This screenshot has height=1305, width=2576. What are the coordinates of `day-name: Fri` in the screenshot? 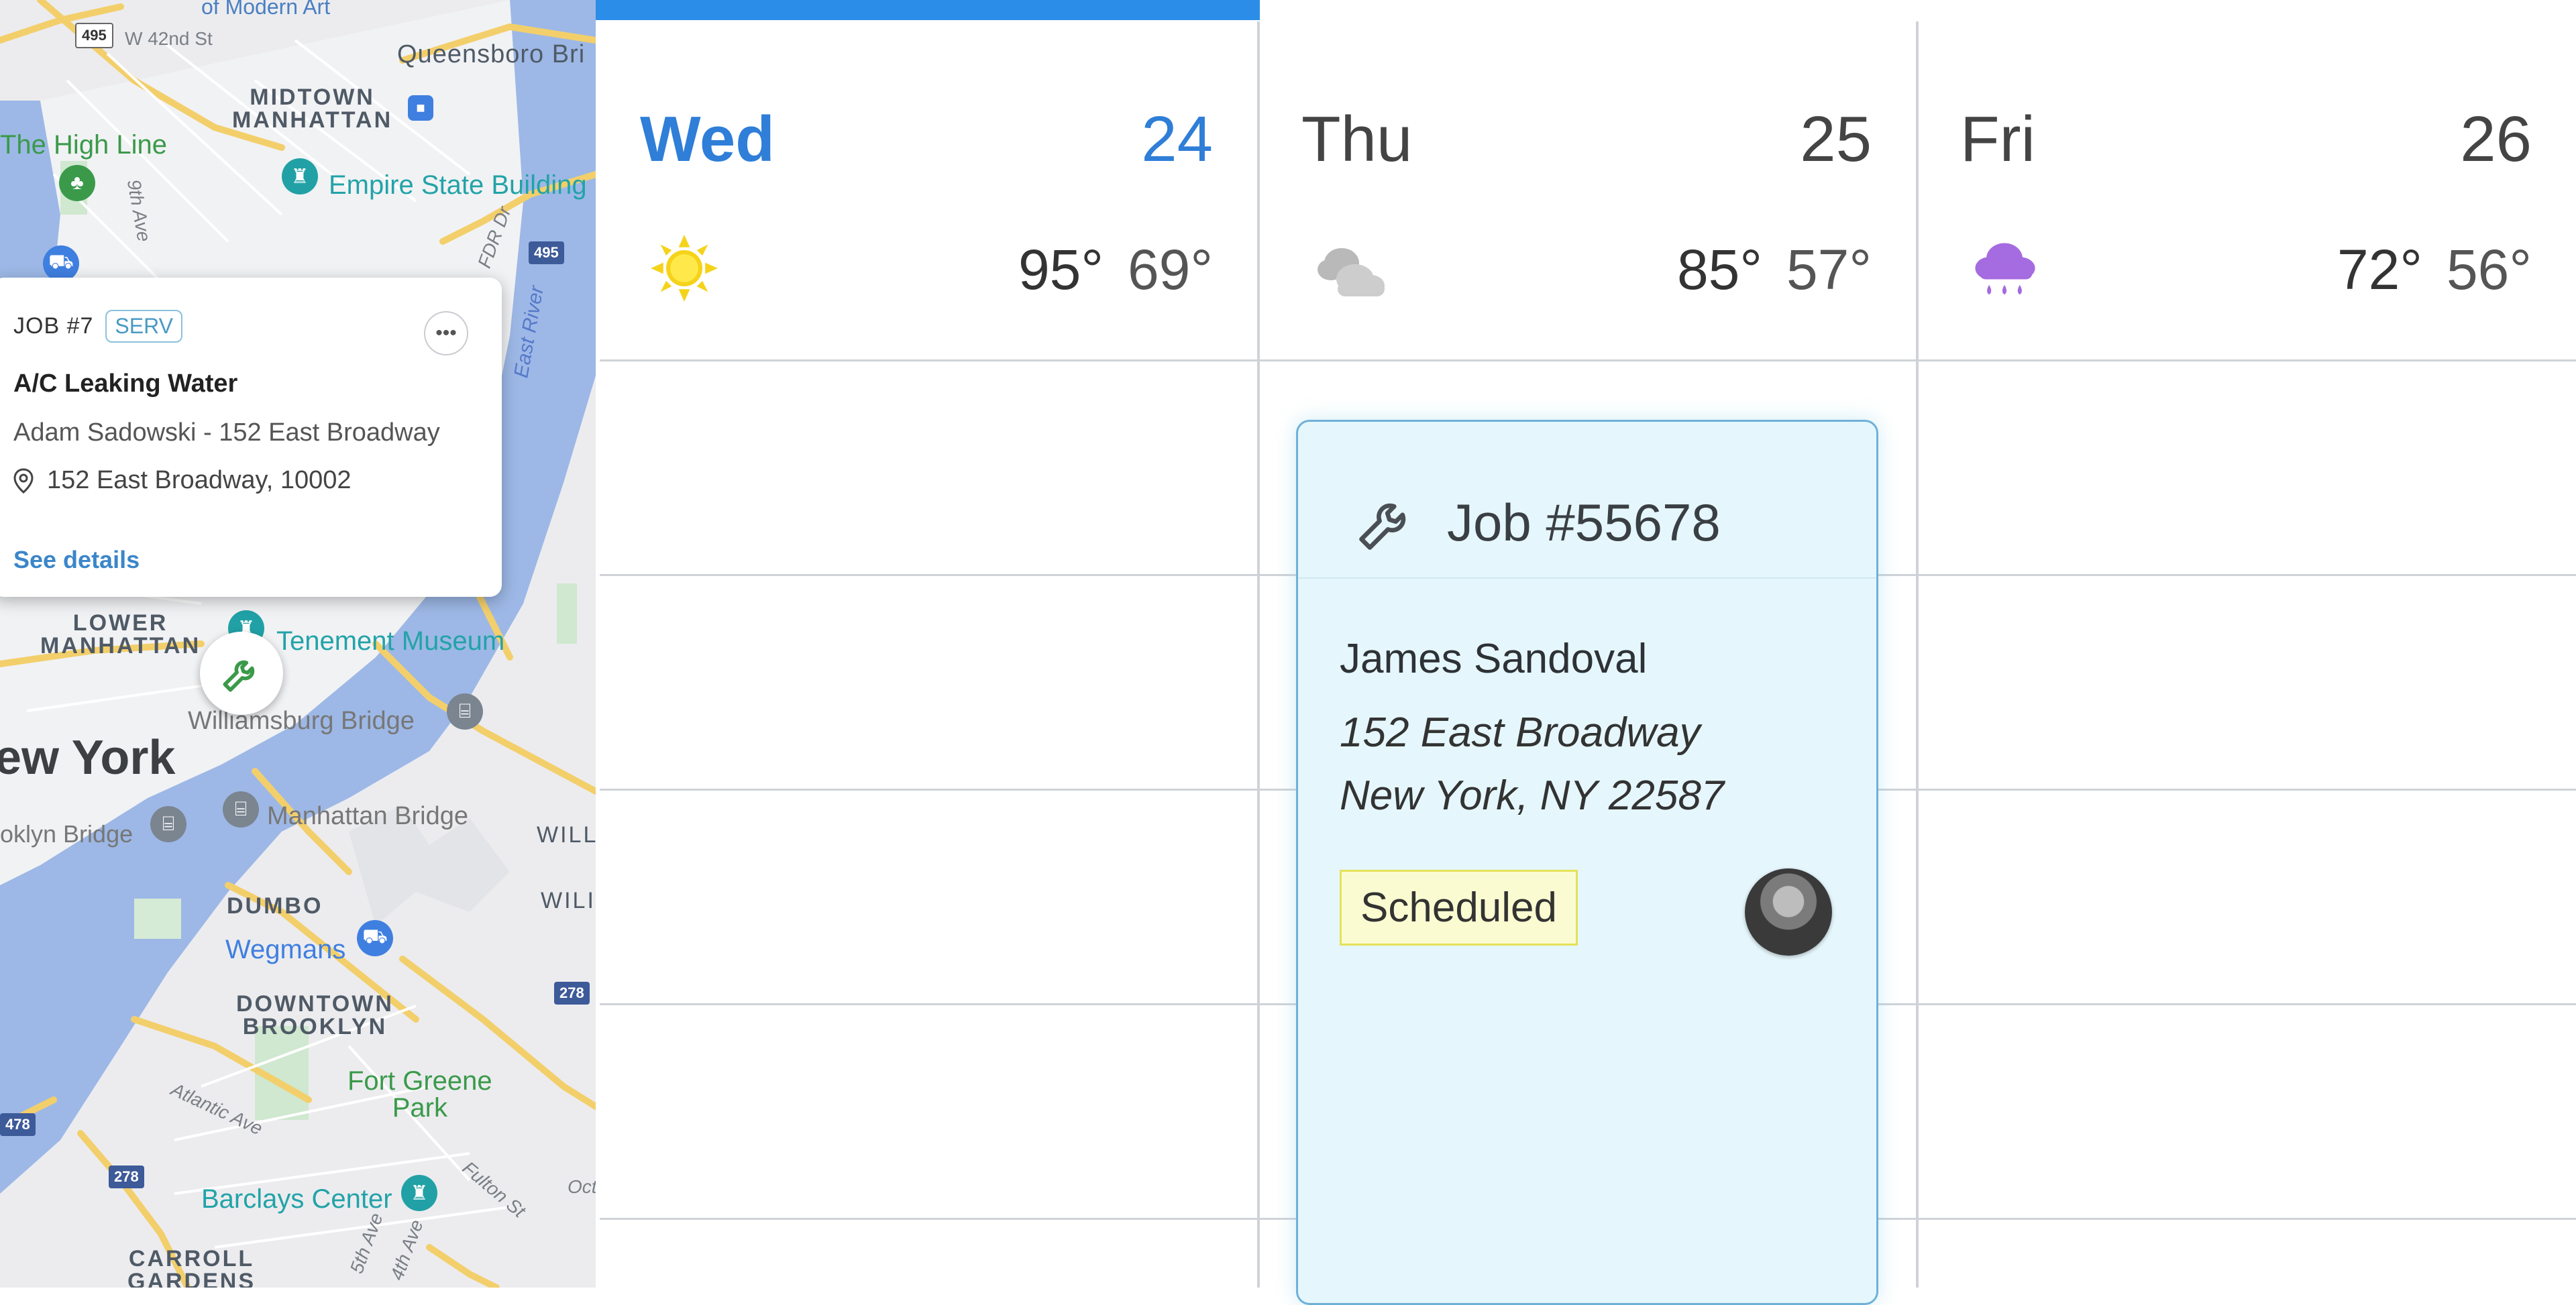 It's located at (1997, 139).